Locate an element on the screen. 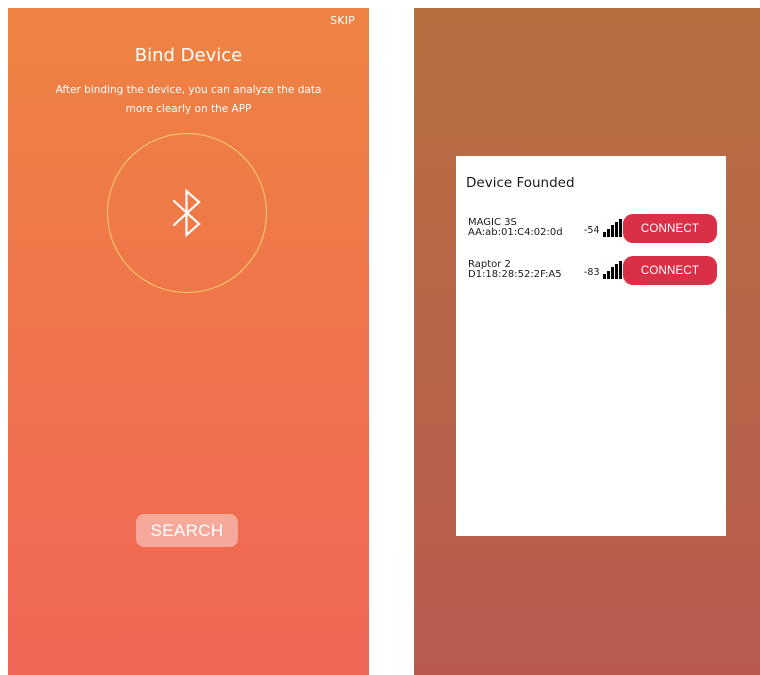 The height and width of the screenshot is (675, 760). rssi-value: -54 is located at coordinates (592, 230).